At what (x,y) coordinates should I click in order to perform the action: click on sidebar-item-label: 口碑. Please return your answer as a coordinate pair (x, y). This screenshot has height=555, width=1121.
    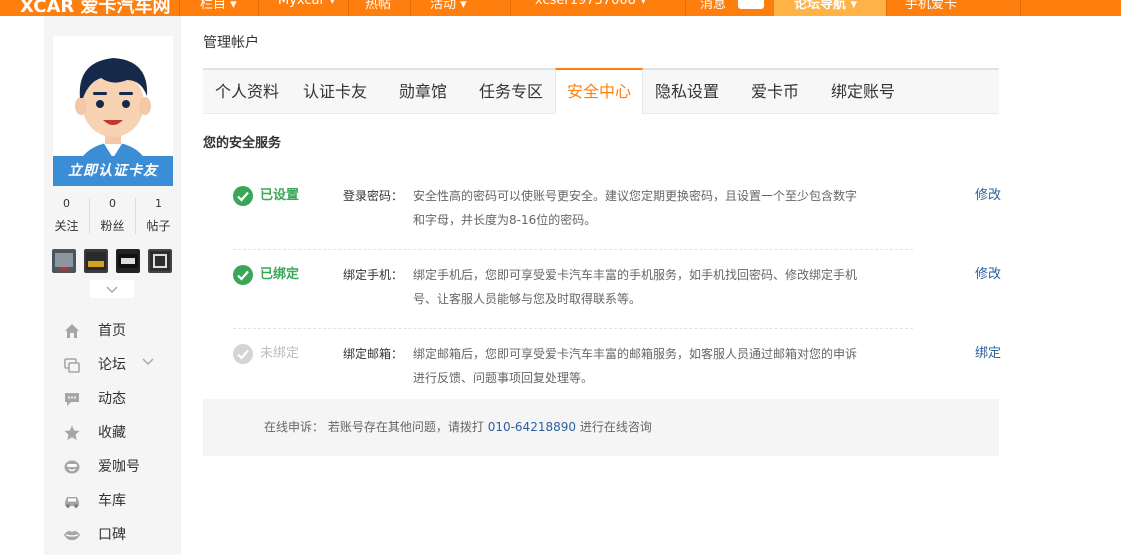
    Looking at the image, I should click on (112, 535).